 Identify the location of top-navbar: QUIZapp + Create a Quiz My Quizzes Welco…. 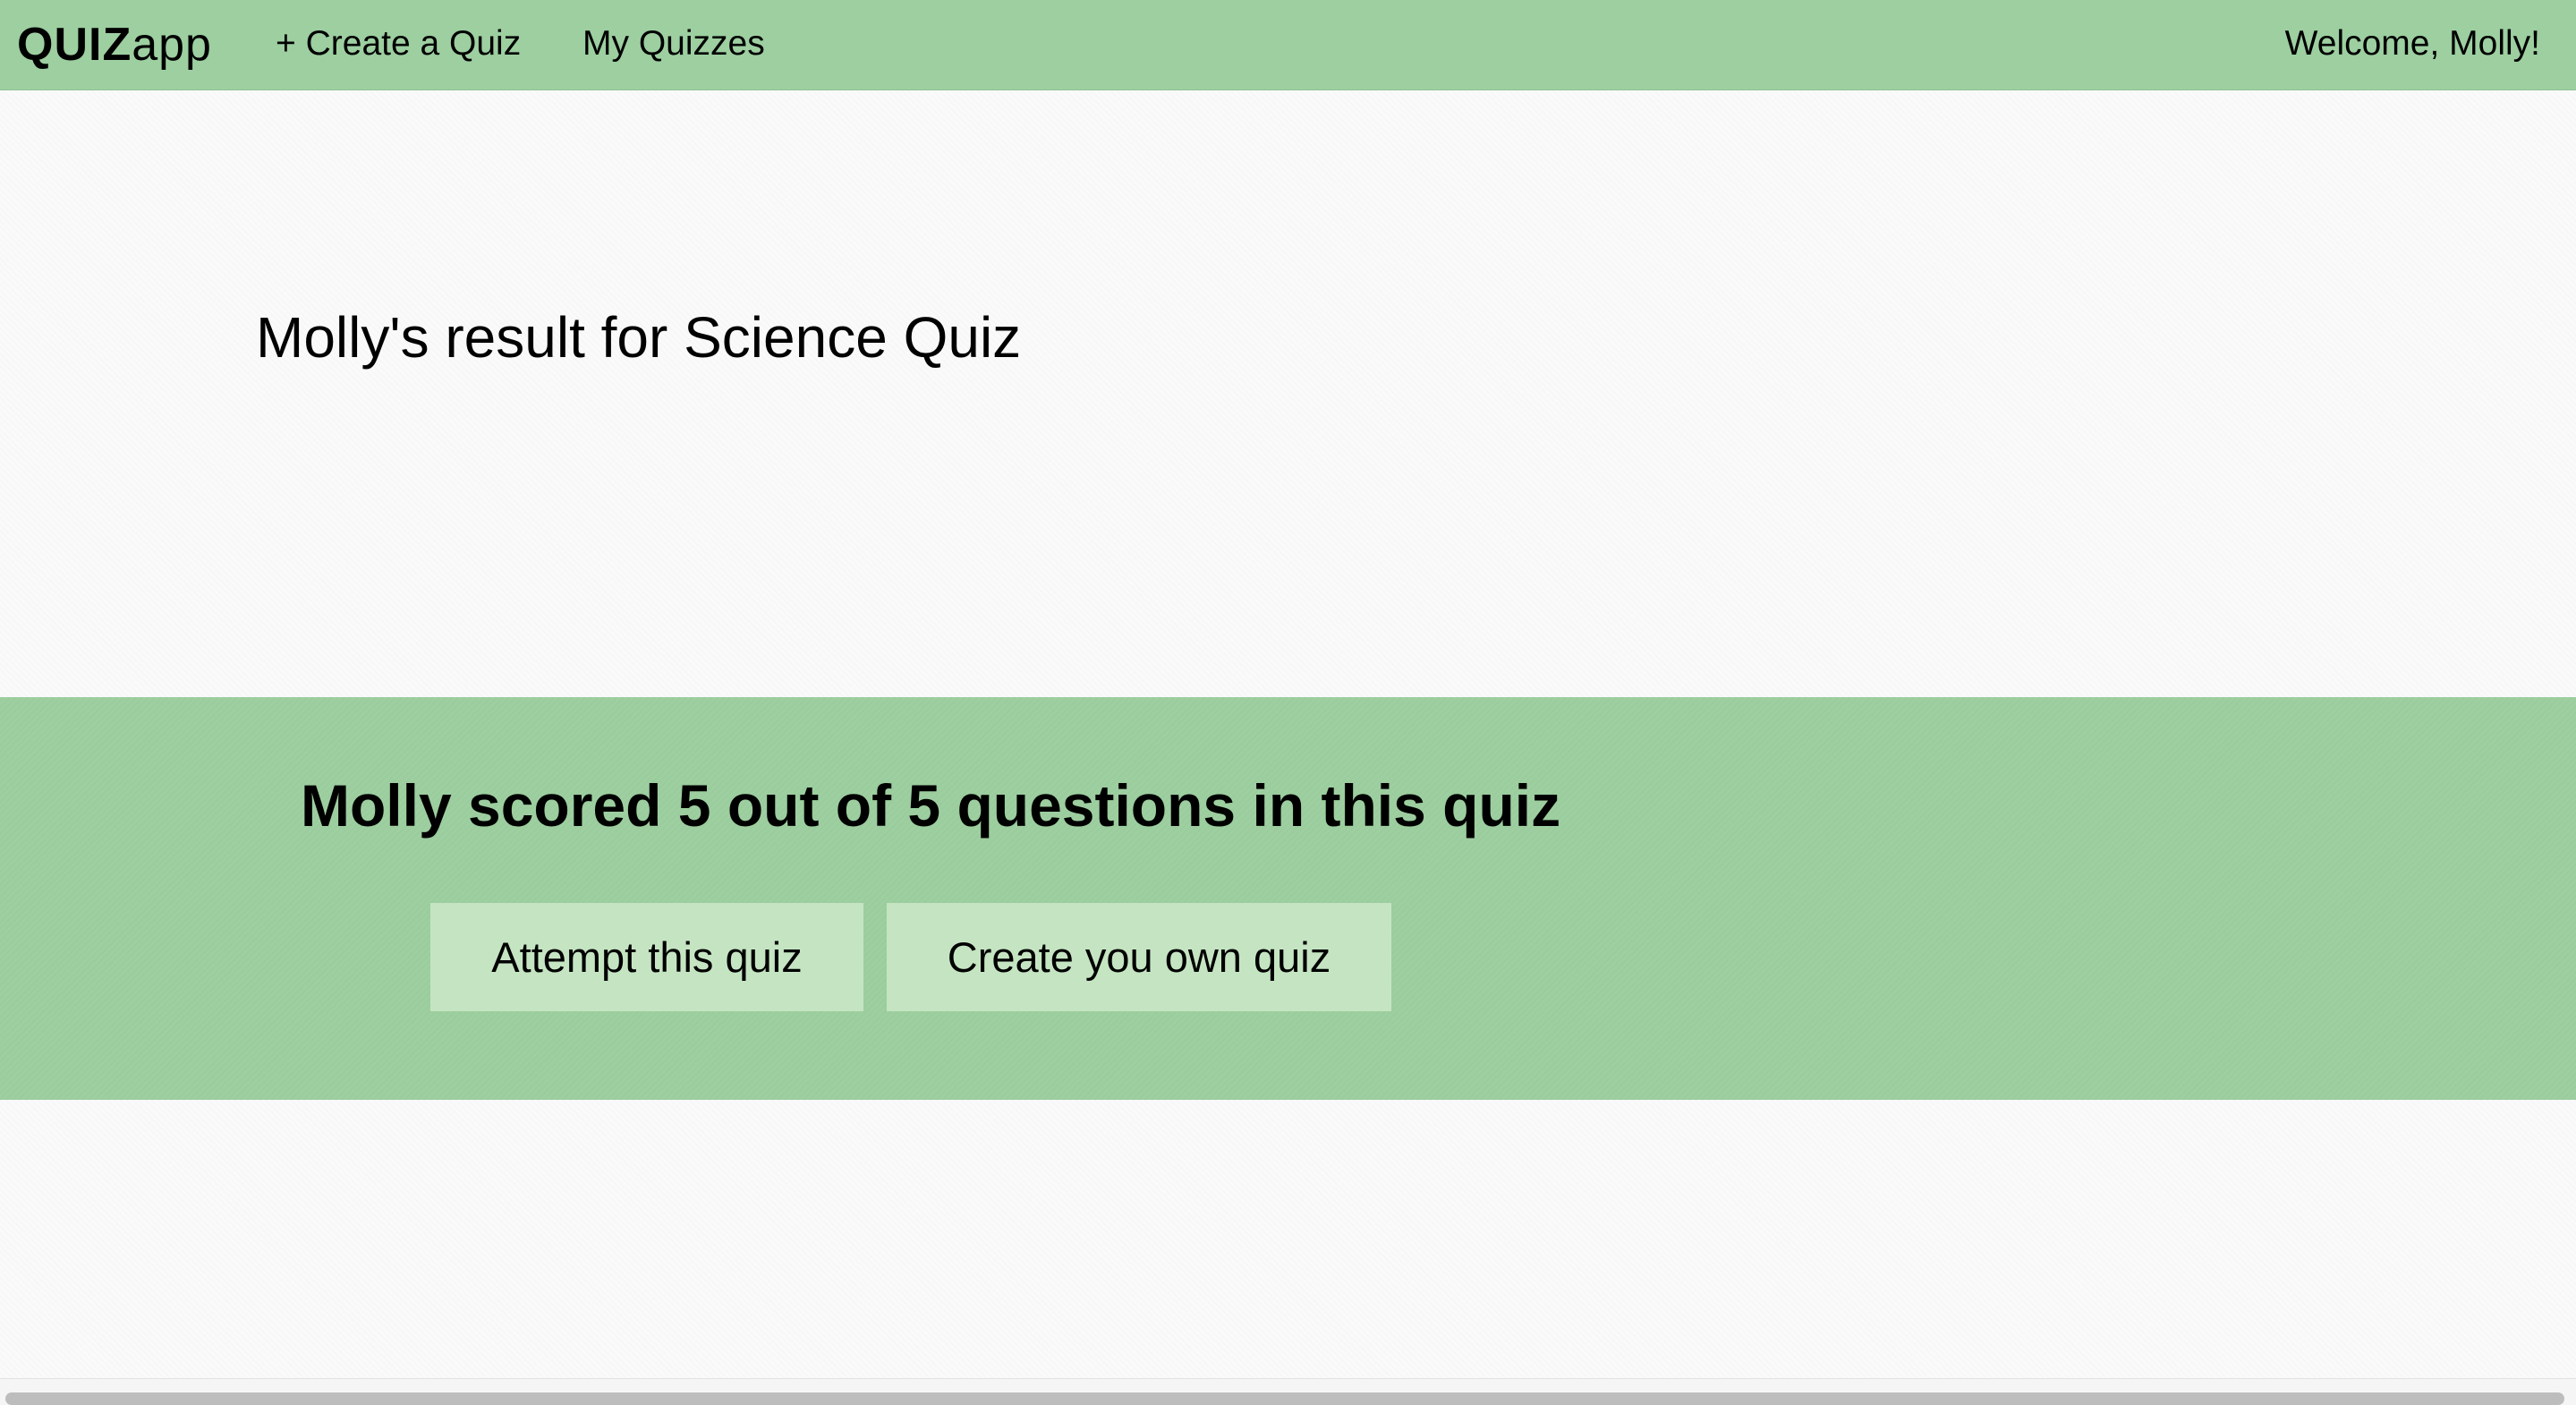
(1288, 45).